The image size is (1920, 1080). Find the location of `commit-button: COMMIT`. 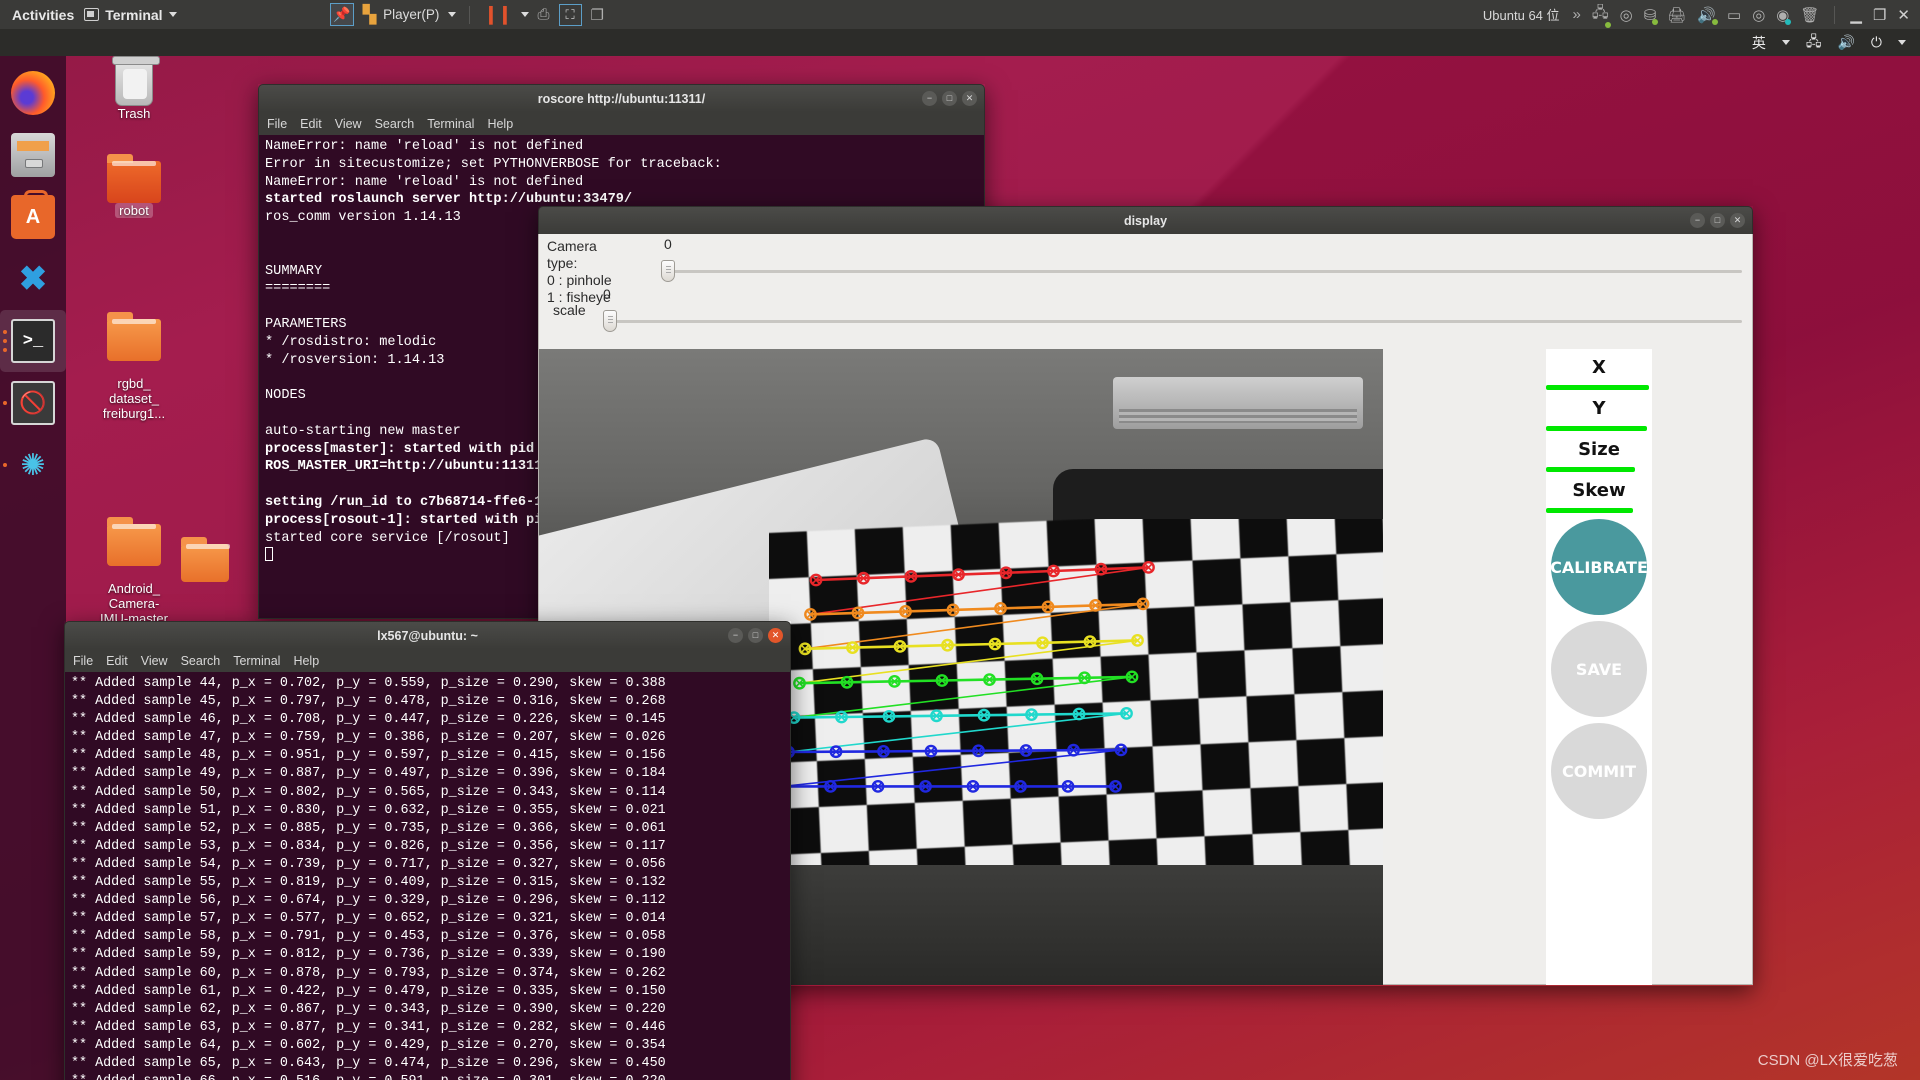

commit-button: COMMIT is located at coordinates (1599, 771).